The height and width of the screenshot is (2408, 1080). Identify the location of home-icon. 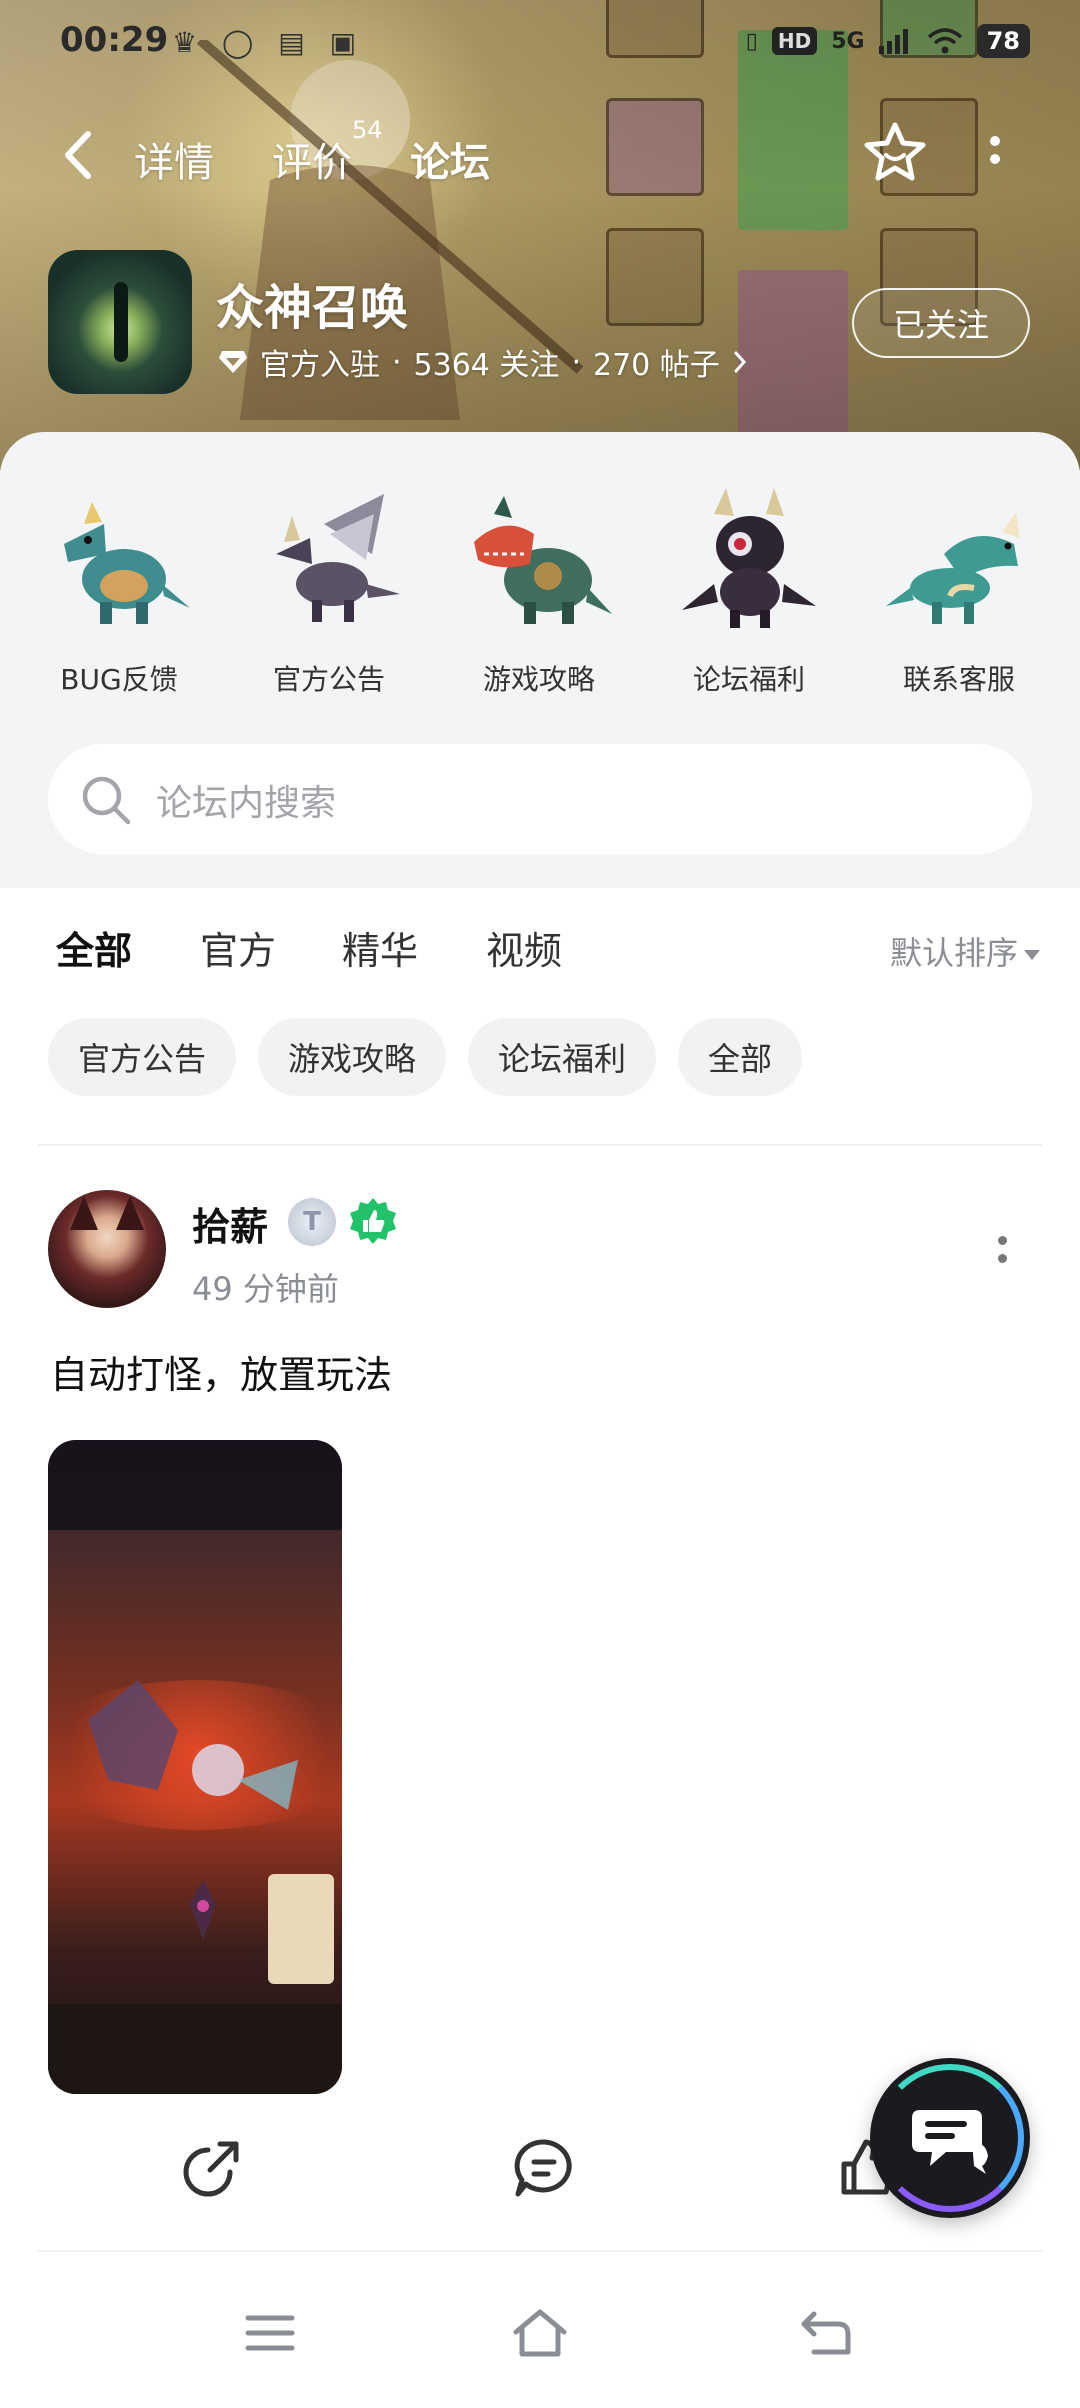
(540, 2333).